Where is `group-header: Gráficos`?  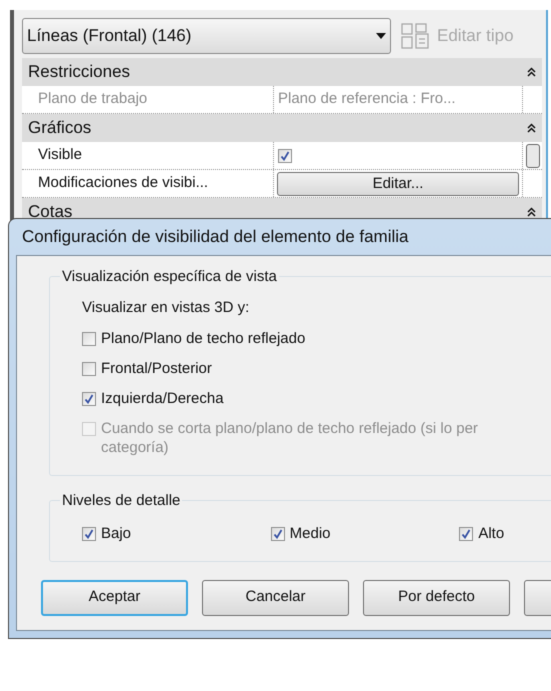
group-header: Gráficos is located at coordinates (282, 128).